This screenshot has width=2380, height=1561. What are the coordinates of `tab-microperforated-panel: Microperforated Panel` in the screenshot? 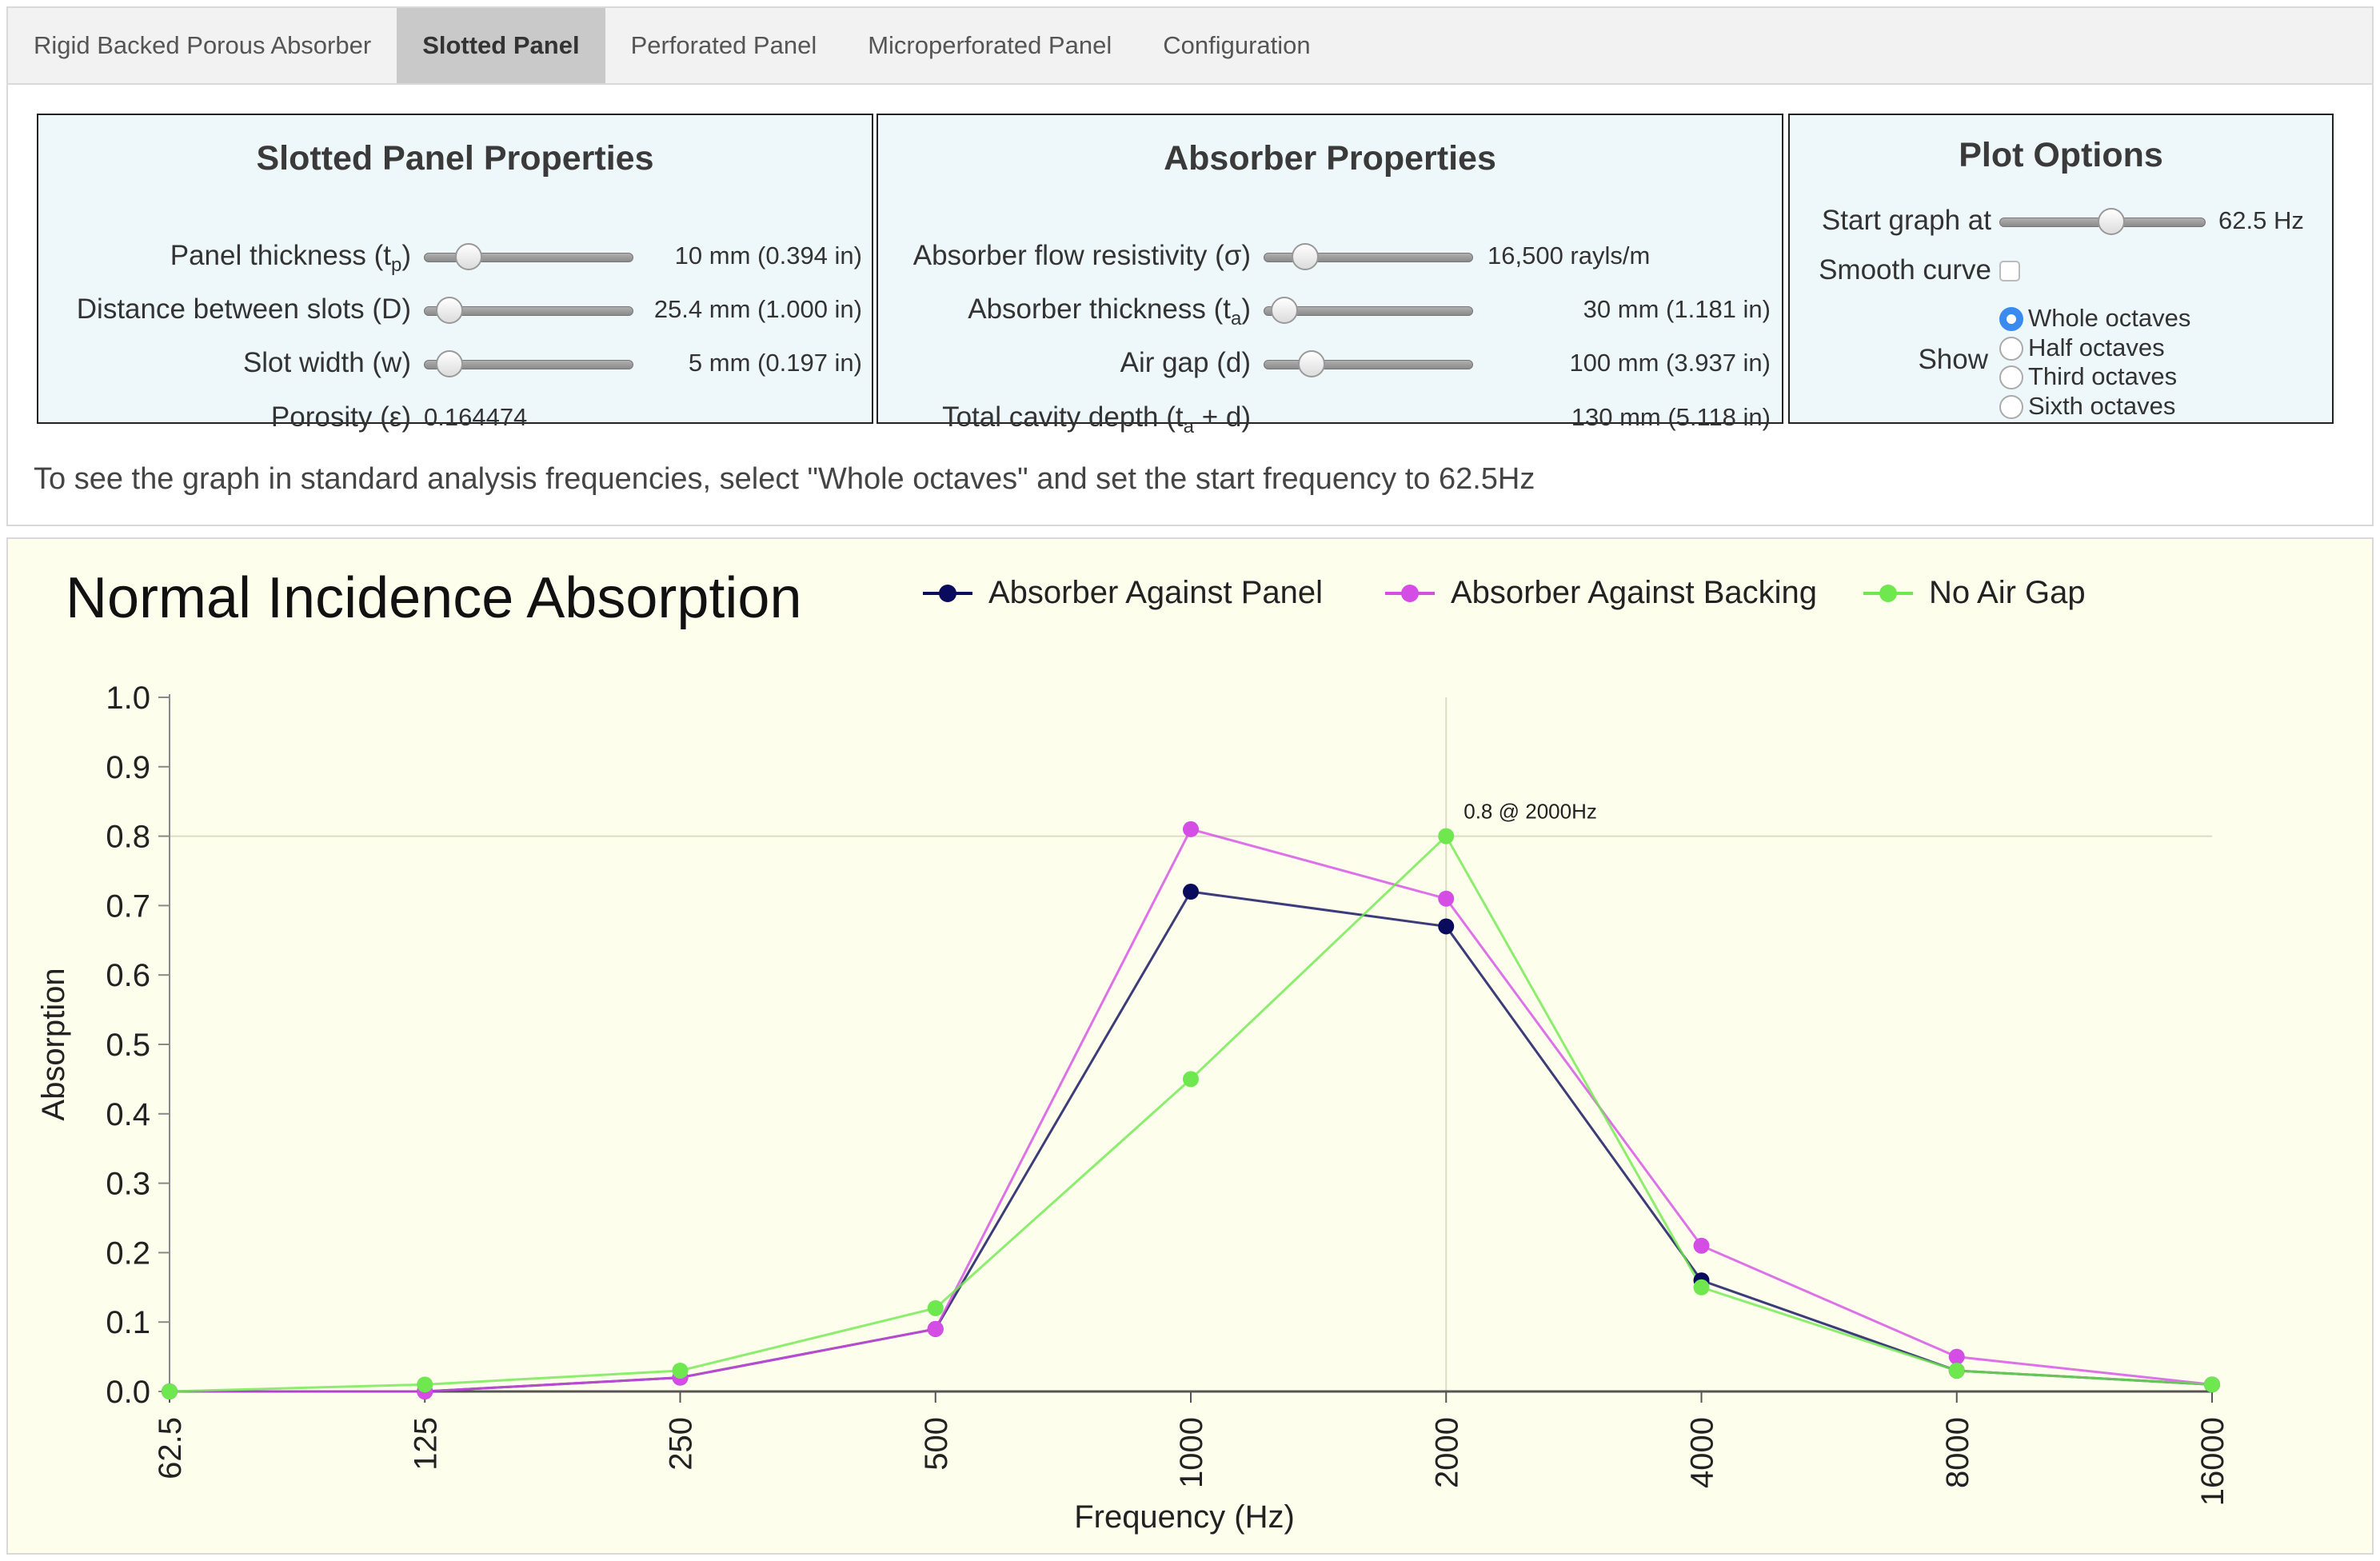 It's located at (989, 45).